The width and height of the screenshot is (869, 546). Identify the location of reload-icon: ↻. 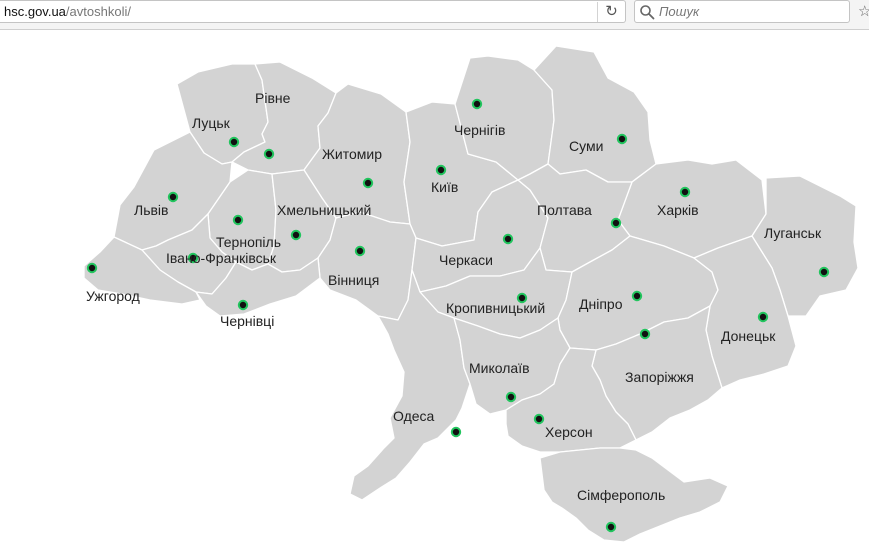
(611, 11).